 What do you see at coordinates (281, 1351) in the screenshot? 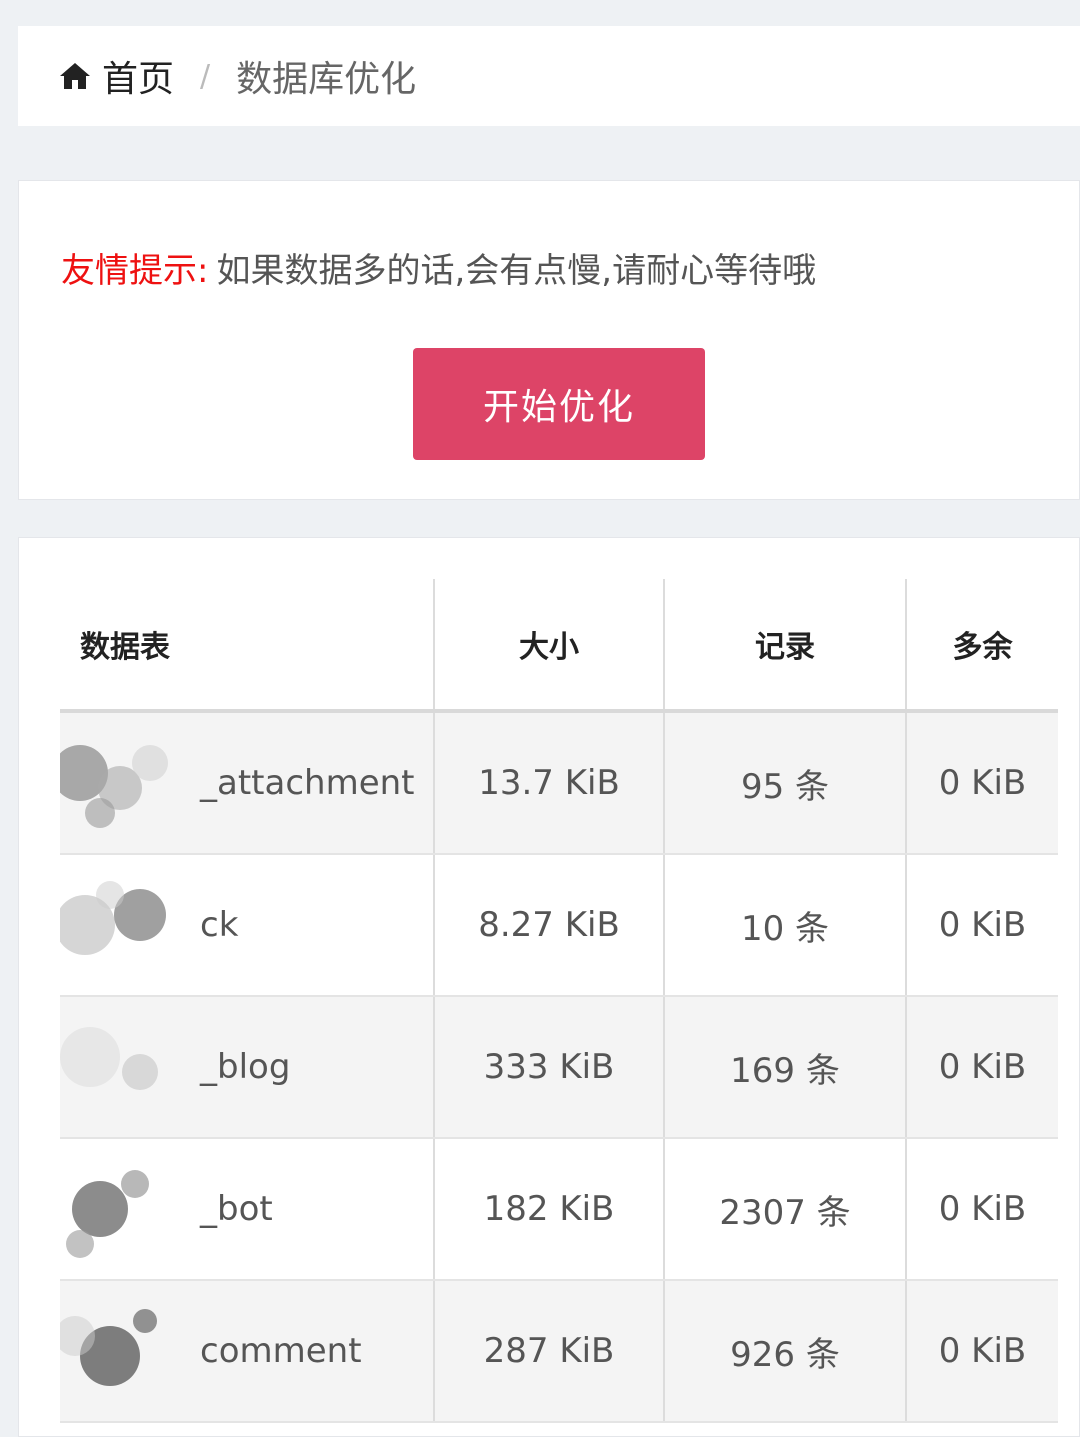
I see `table-name: comment` at bounding box center [281, 1351].